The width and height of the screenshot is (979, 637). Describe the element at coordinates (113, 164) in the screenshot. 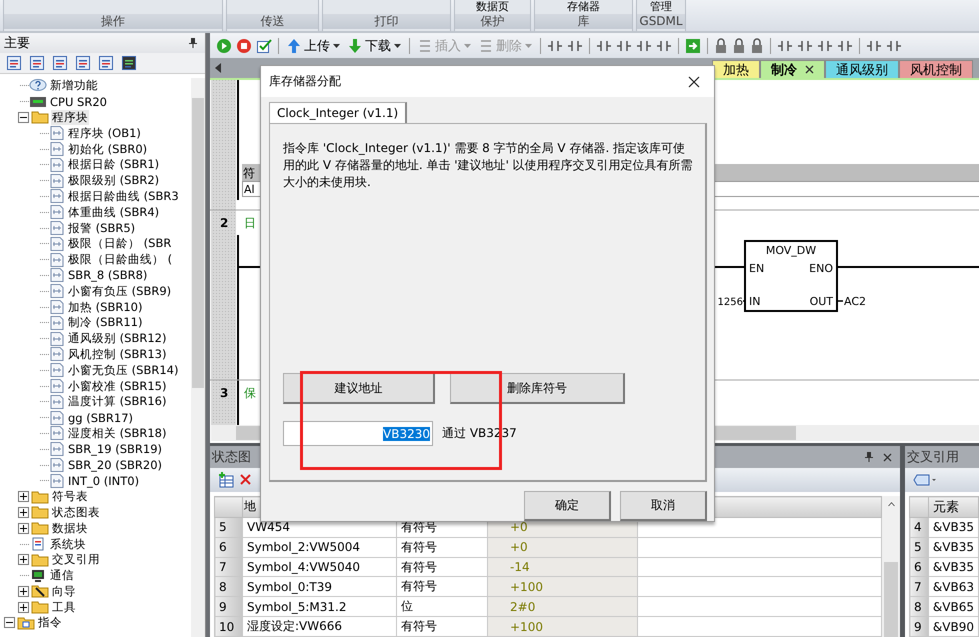

I see `tree-item: 根据日龄 (SBR1)` at that location.